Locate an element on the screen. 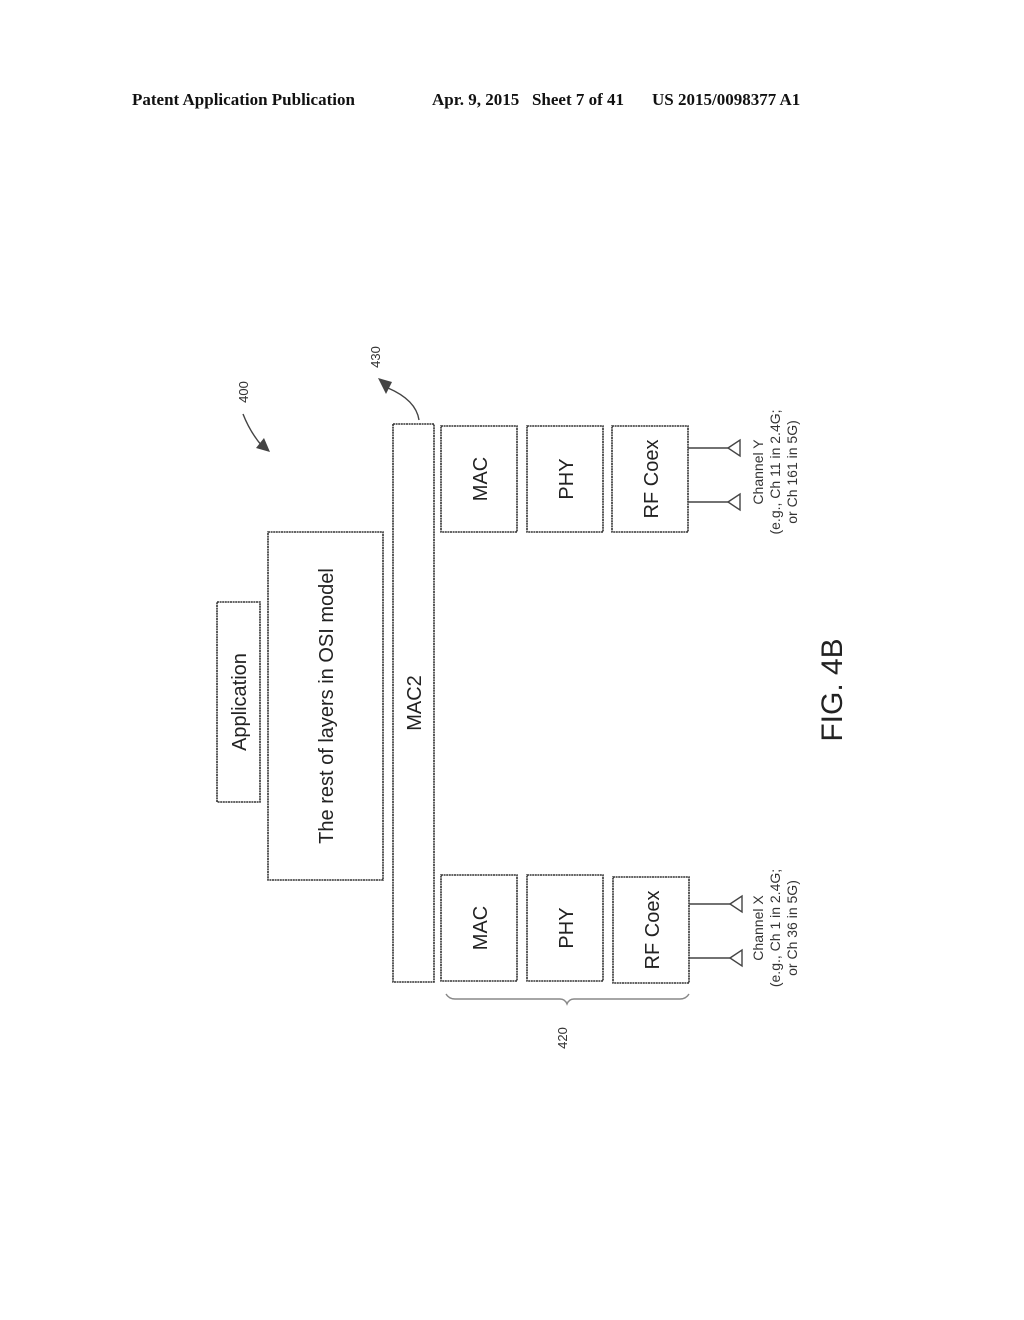  channel-y-line3: or Ch 161 in 5G) is located at coordinates (792, 472).